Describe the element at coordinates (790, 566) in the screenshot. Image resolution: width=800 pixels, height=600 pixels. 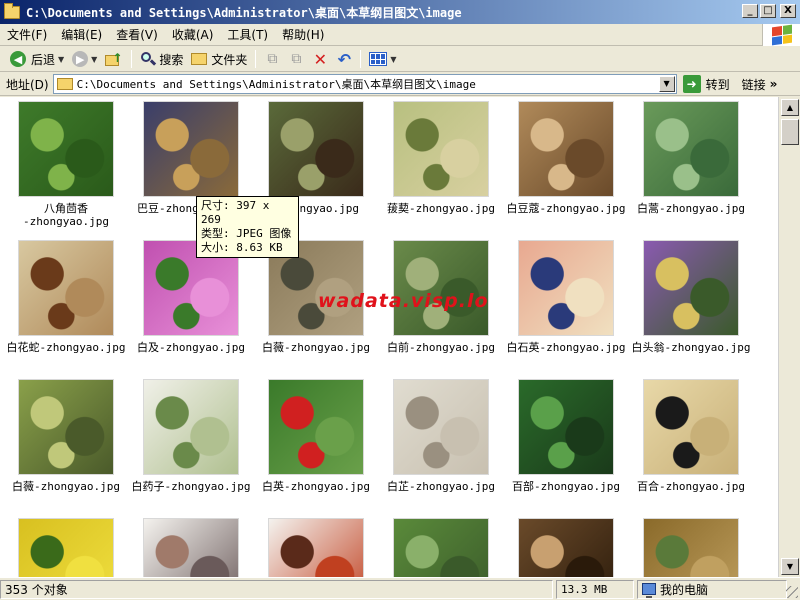
I see `scroll-down-icon: ▼` at that location.